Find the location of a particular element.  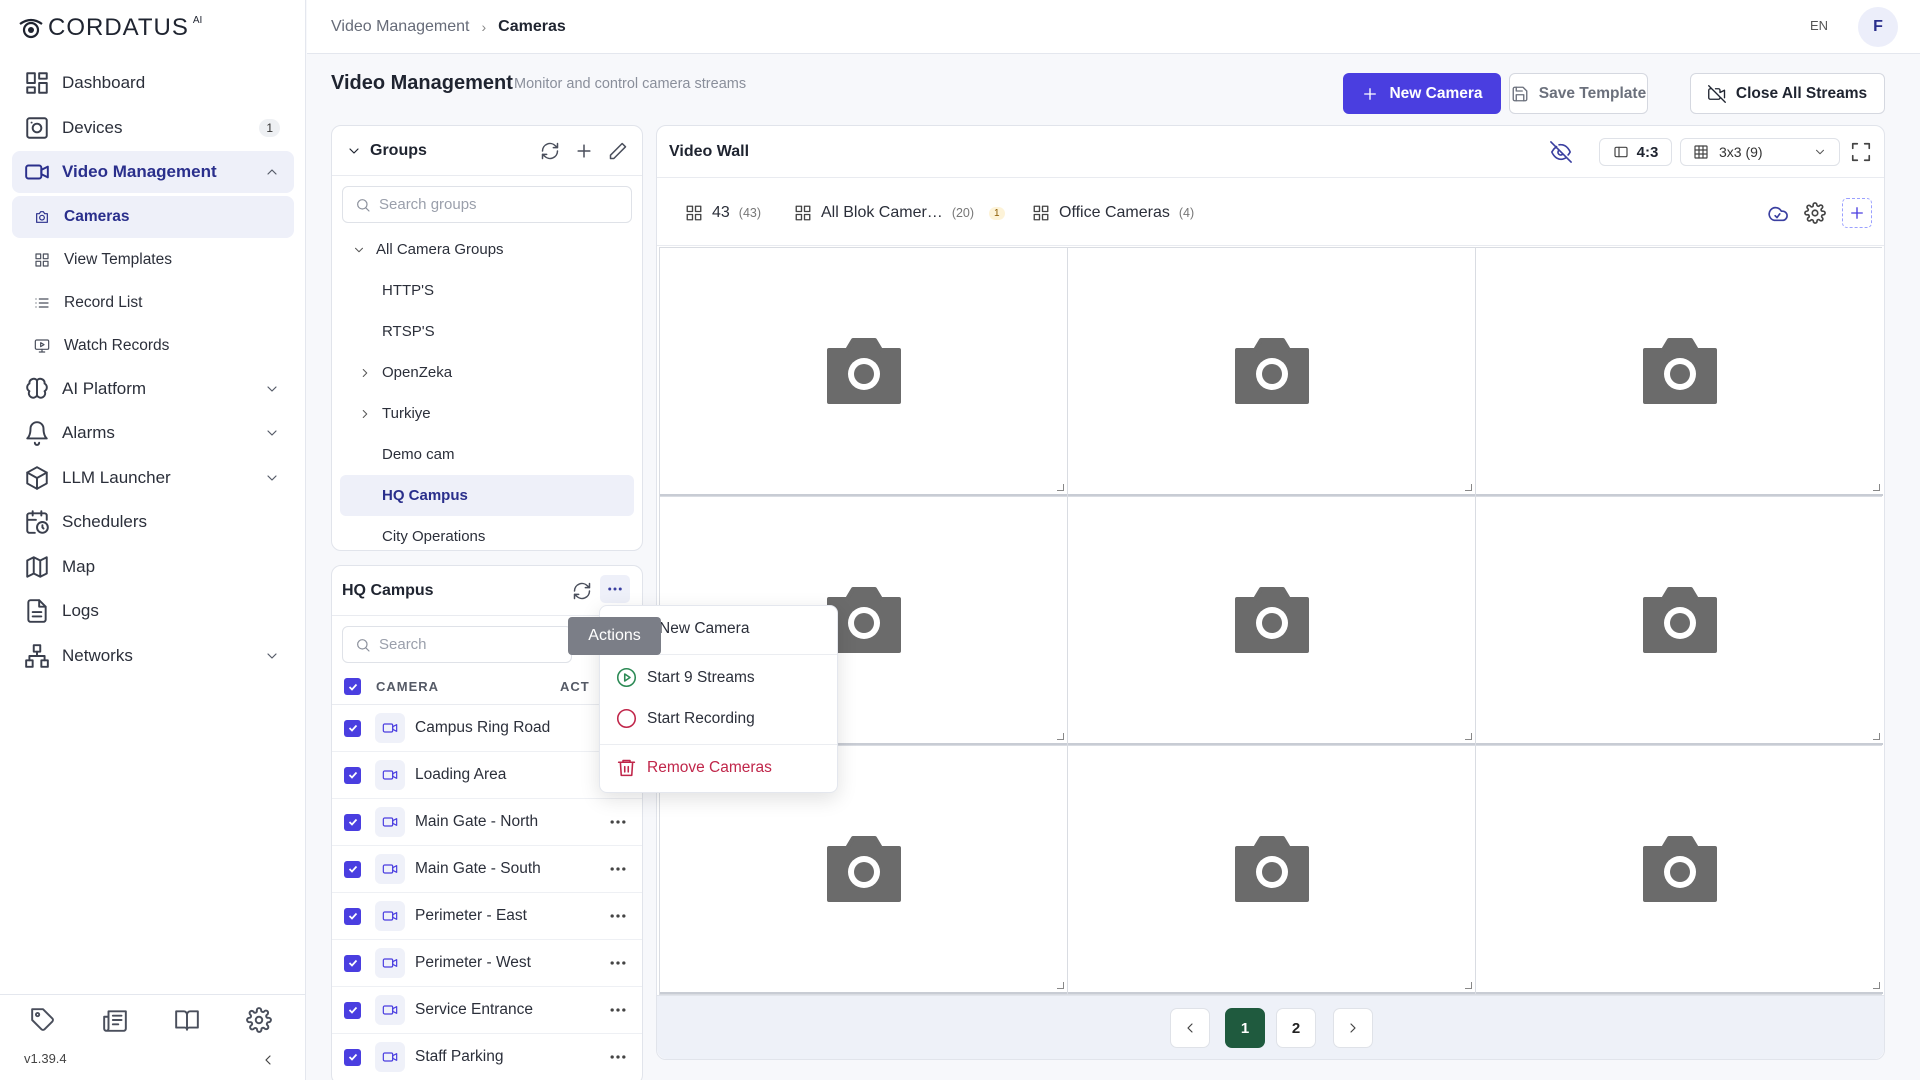

edit-icon is located at coordinates (618, 151).